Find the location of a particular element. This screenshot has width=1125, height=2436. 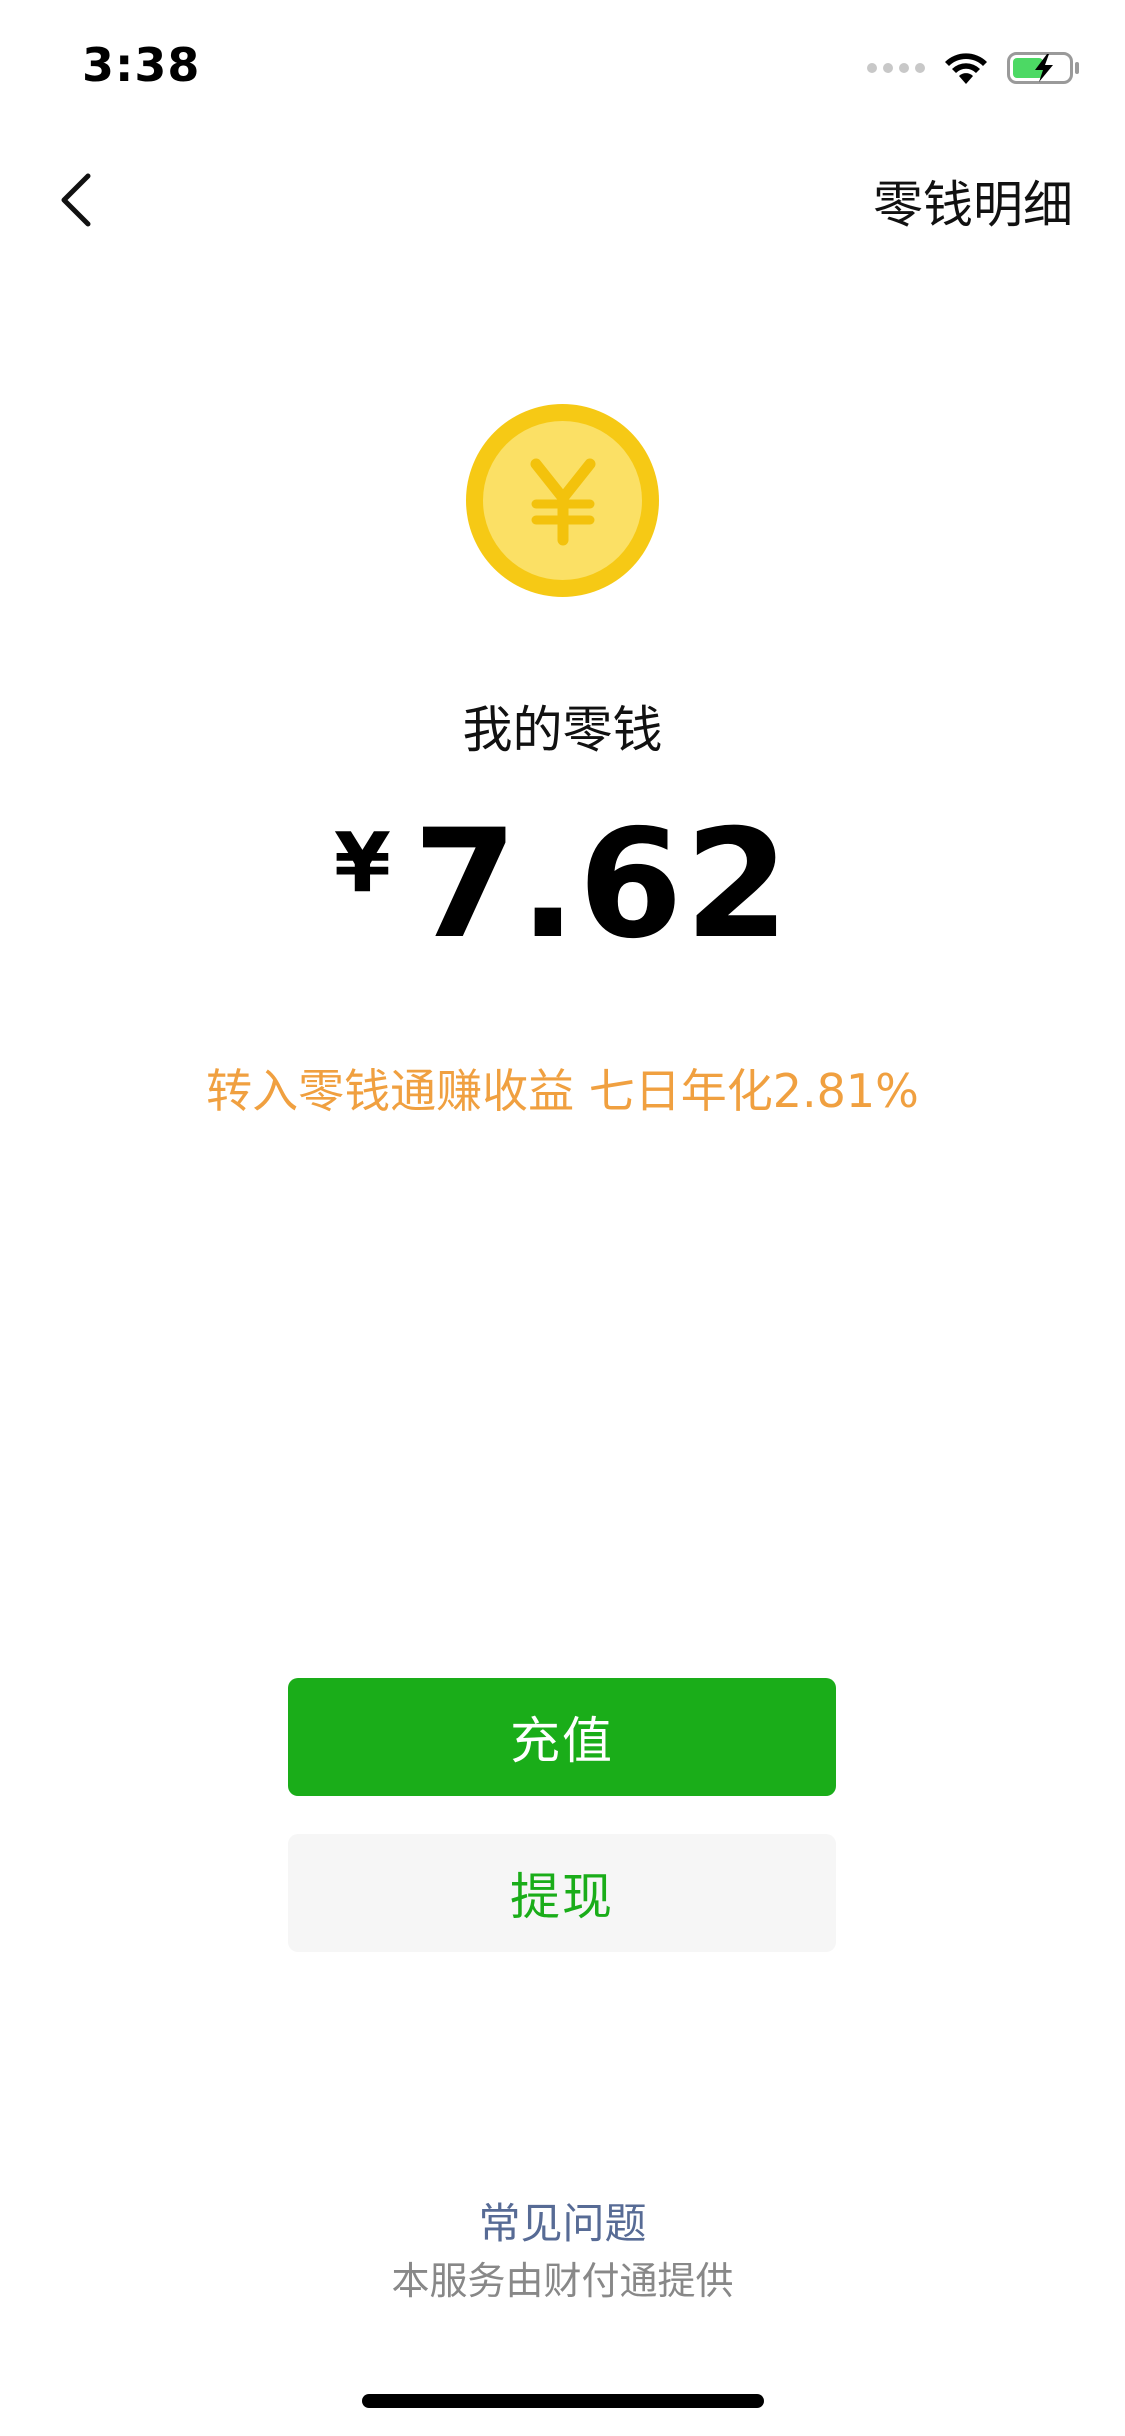

back-button is located at coordinates (76, 200).